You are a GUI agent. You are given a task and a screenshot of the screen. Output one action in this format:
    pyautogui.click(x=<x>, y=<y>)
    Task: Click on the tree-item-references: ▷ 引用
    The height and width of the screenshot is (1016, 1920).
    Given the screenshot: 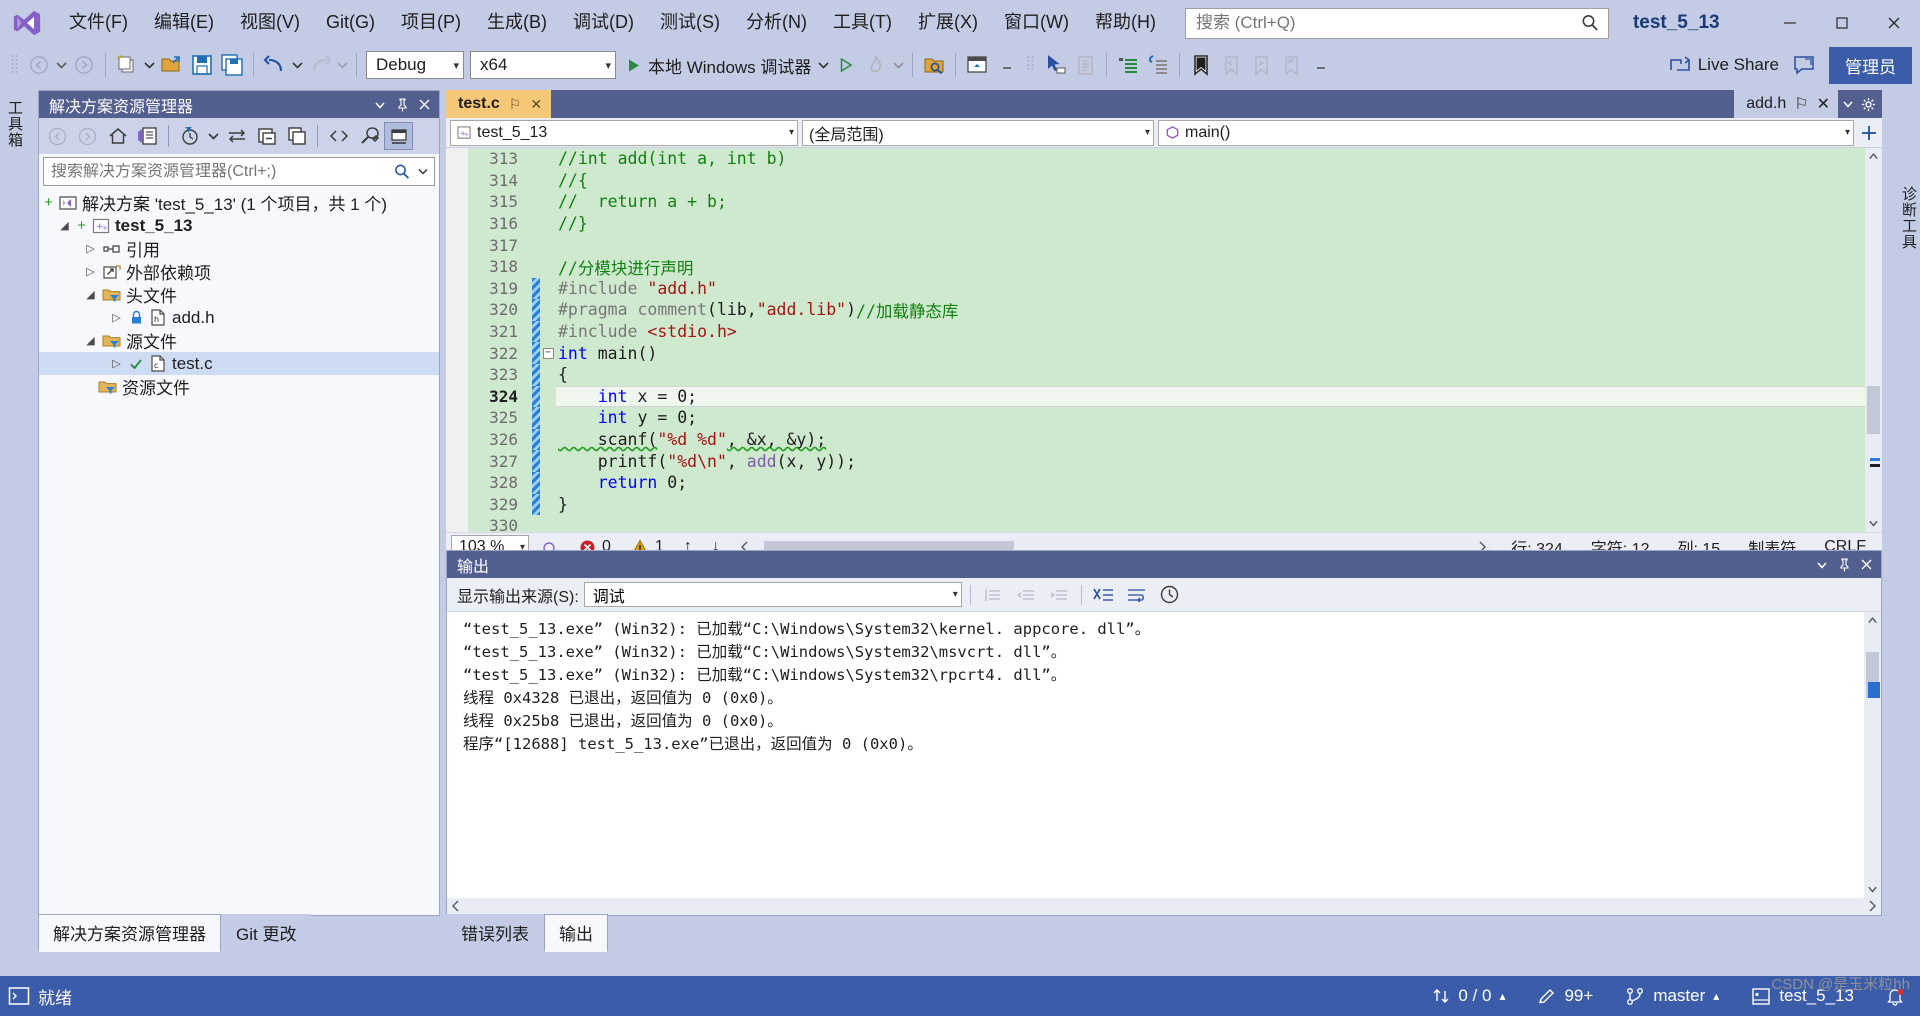 What is the action you would take?
    pyautogui.click(x=239, y=248)
    